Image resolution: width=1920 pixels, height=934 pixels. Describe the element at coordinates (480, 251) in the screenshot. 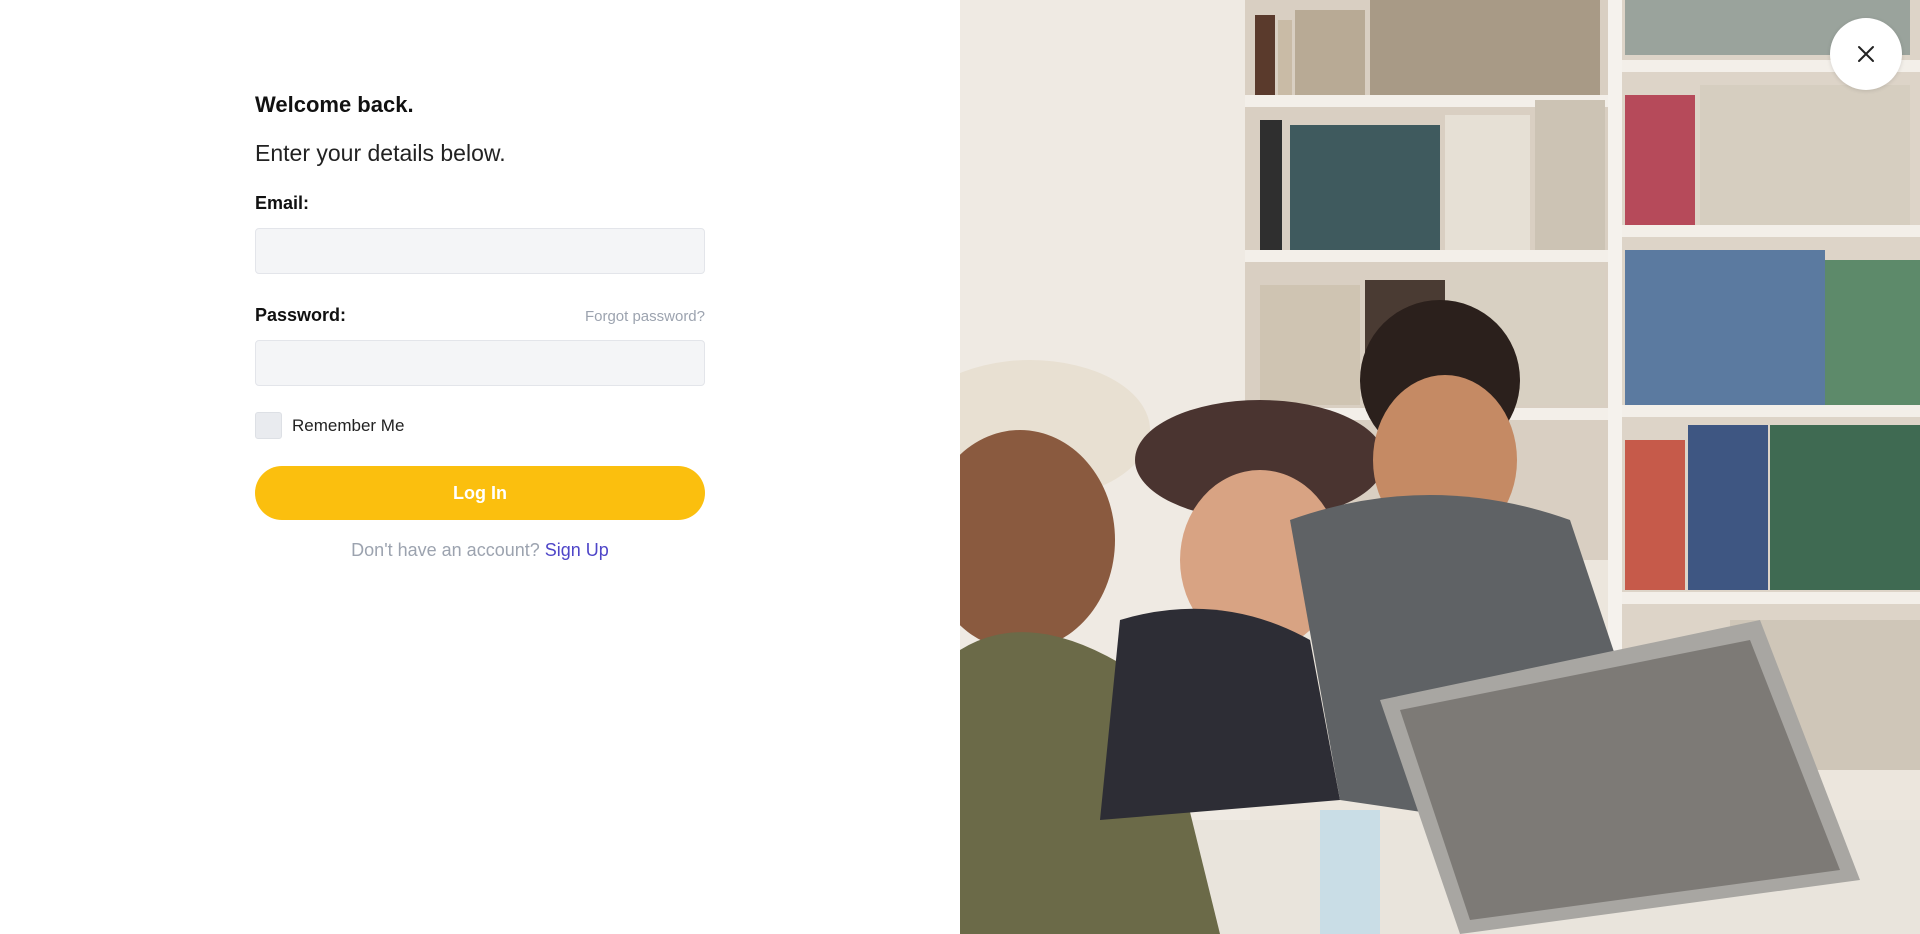

I see `email-input` at that location.